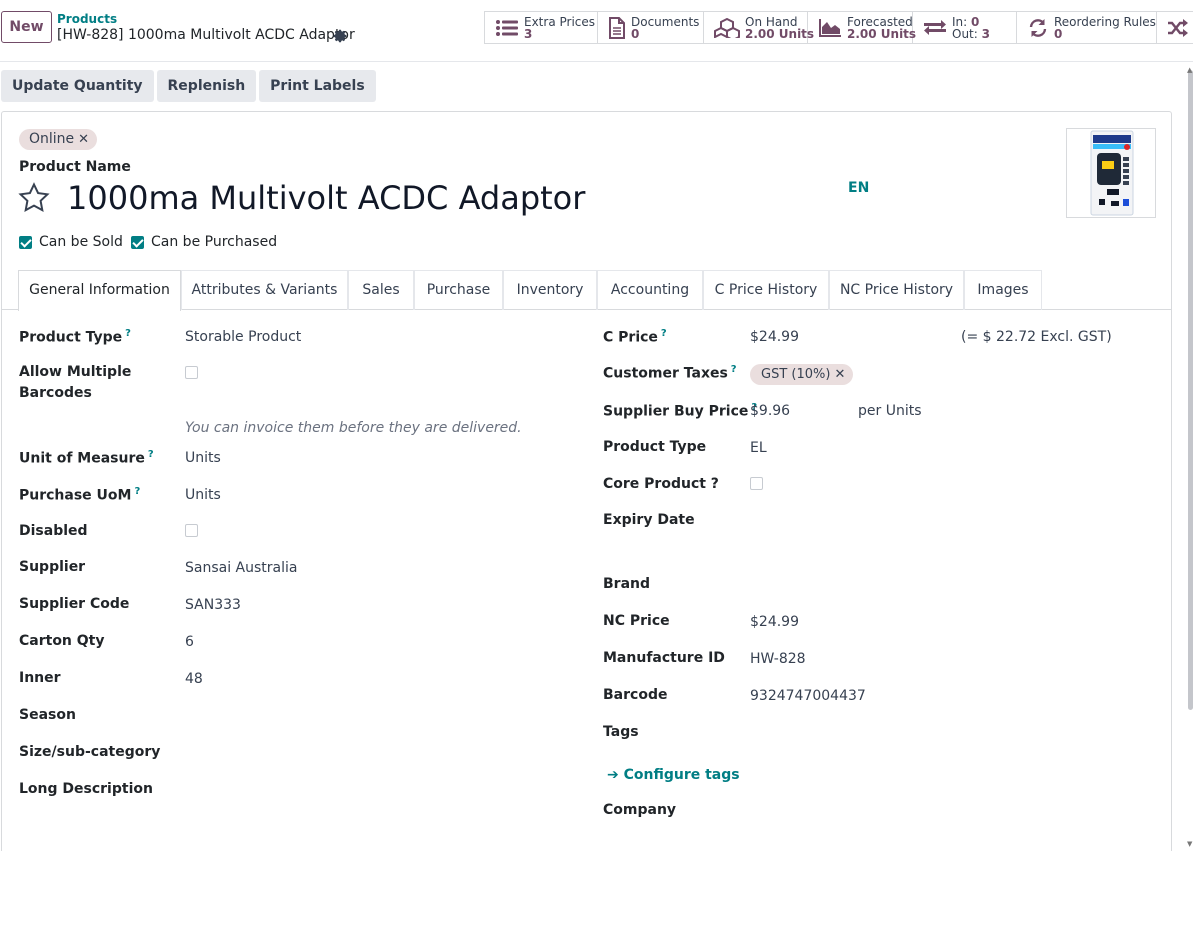 This screenshot has height=943, width=1193. I want to click on documents-button: Documents 0, so click(651, 27).